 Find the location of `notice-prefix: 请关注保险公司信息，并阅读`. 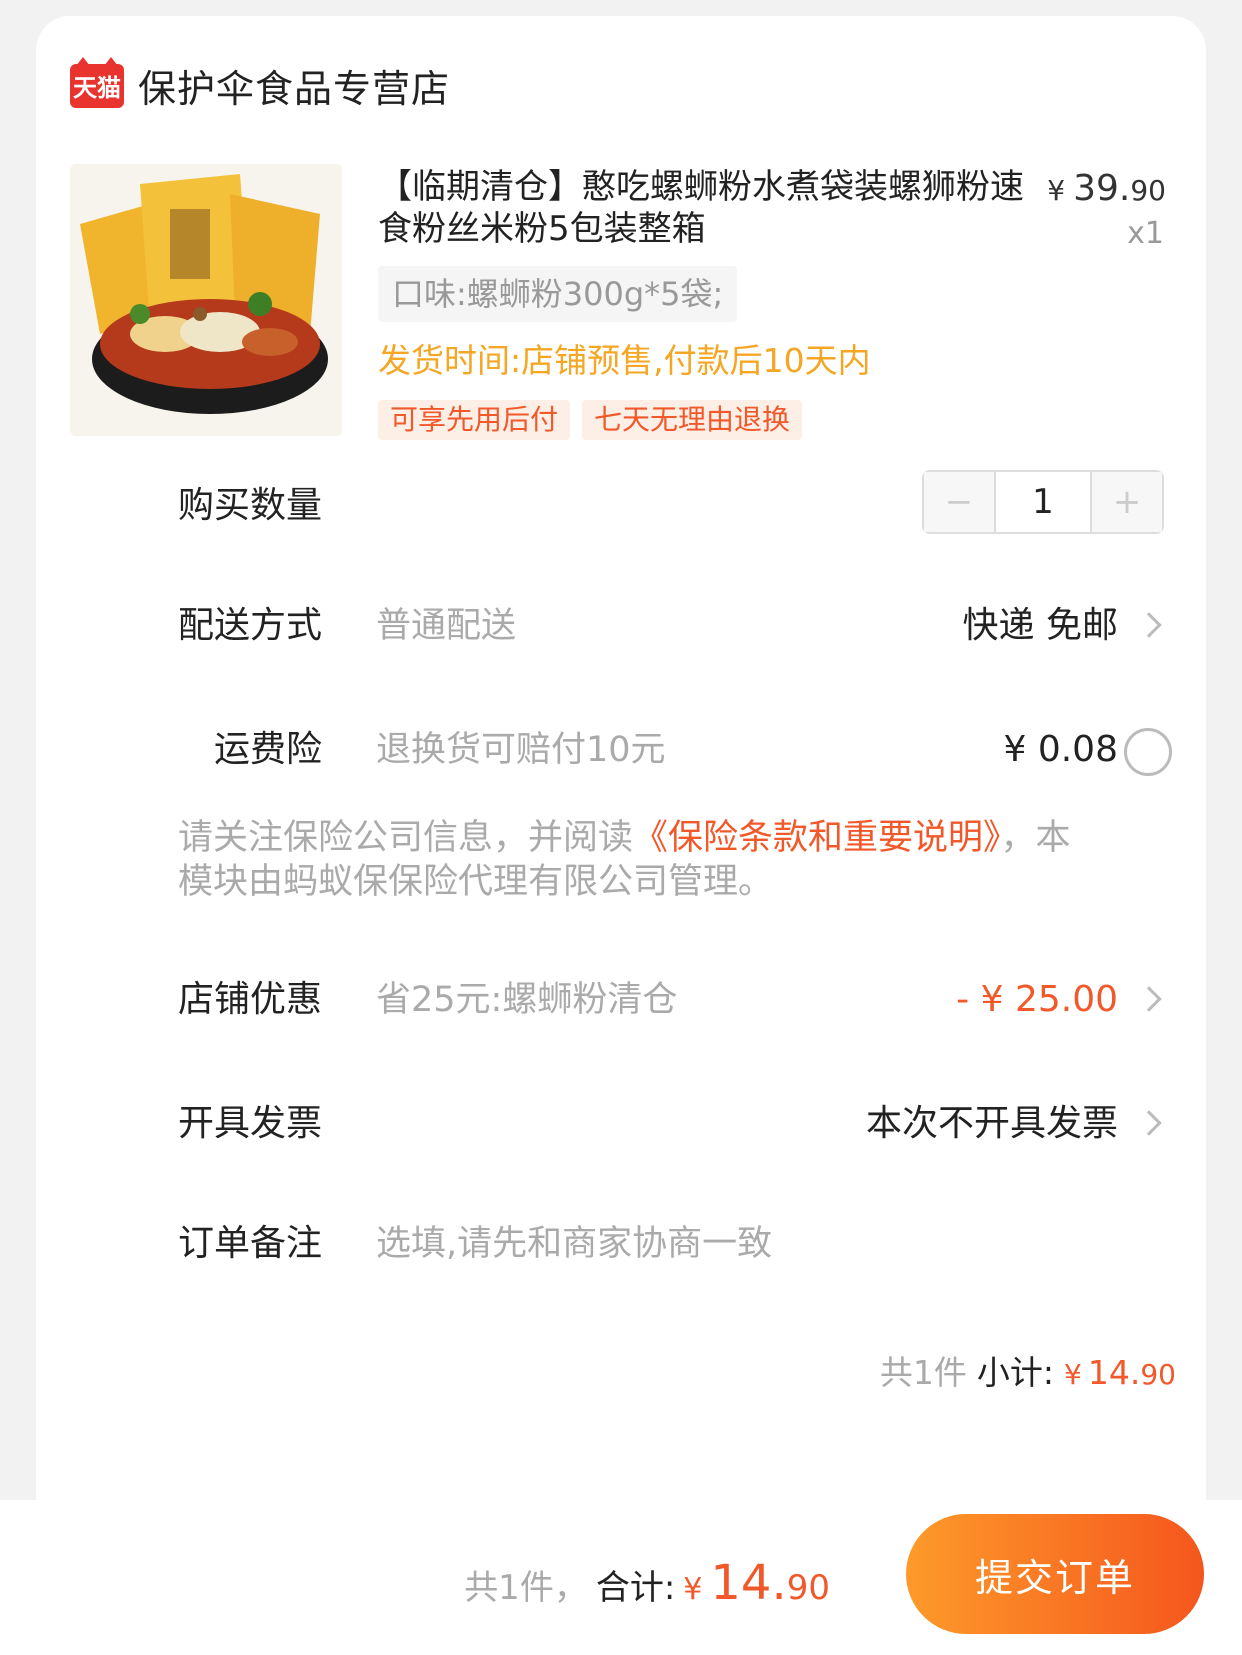

notice-prefix: 请关注保险公司信息，并阅读 is located at coordinates (406, 838).